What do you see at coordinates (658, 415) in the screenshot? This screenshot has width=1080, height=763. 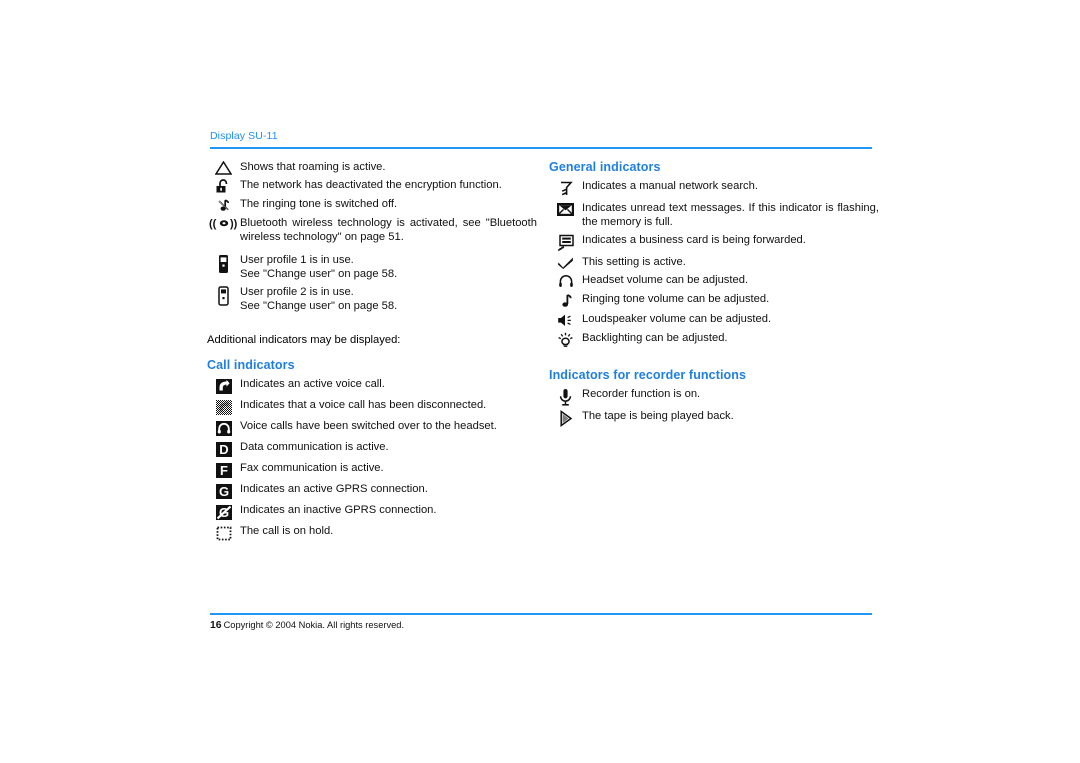 I see `indicator-text: The tape is being played back.` at bounding box center [658, 415].